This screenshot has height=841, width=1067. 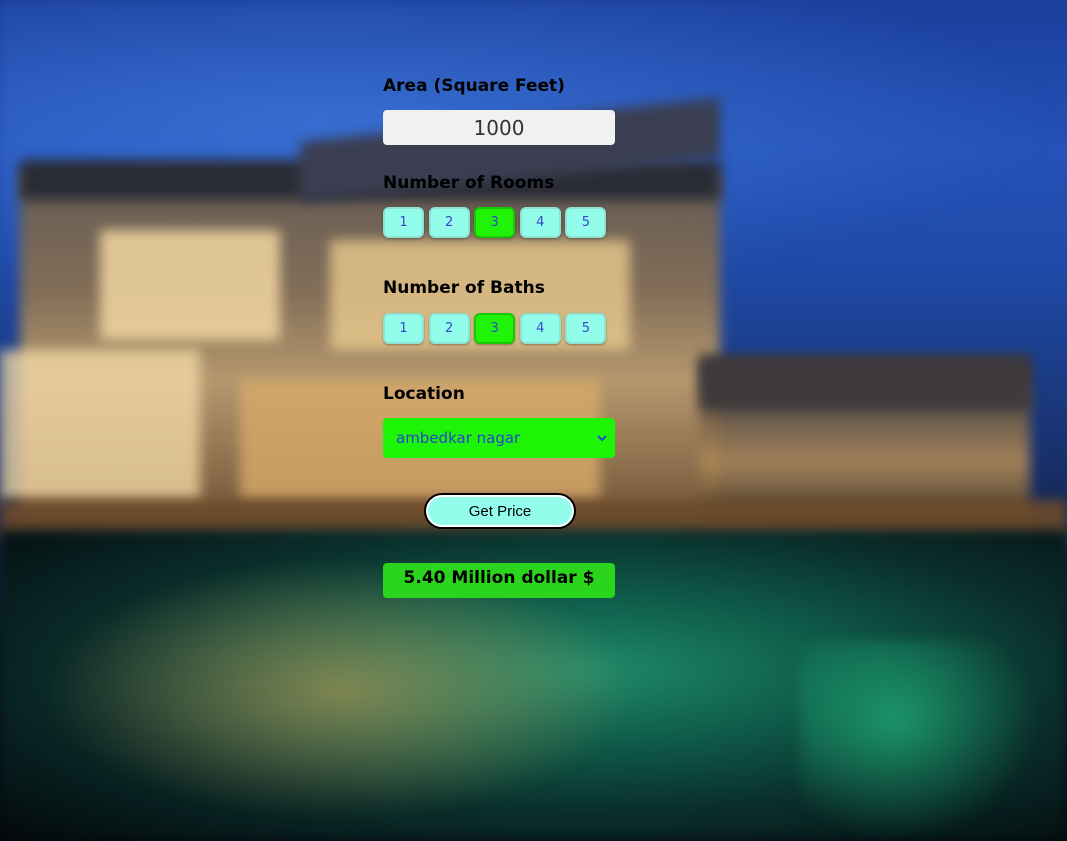 I want to click on baths-option-1: 1, so click(x=403, y=328).